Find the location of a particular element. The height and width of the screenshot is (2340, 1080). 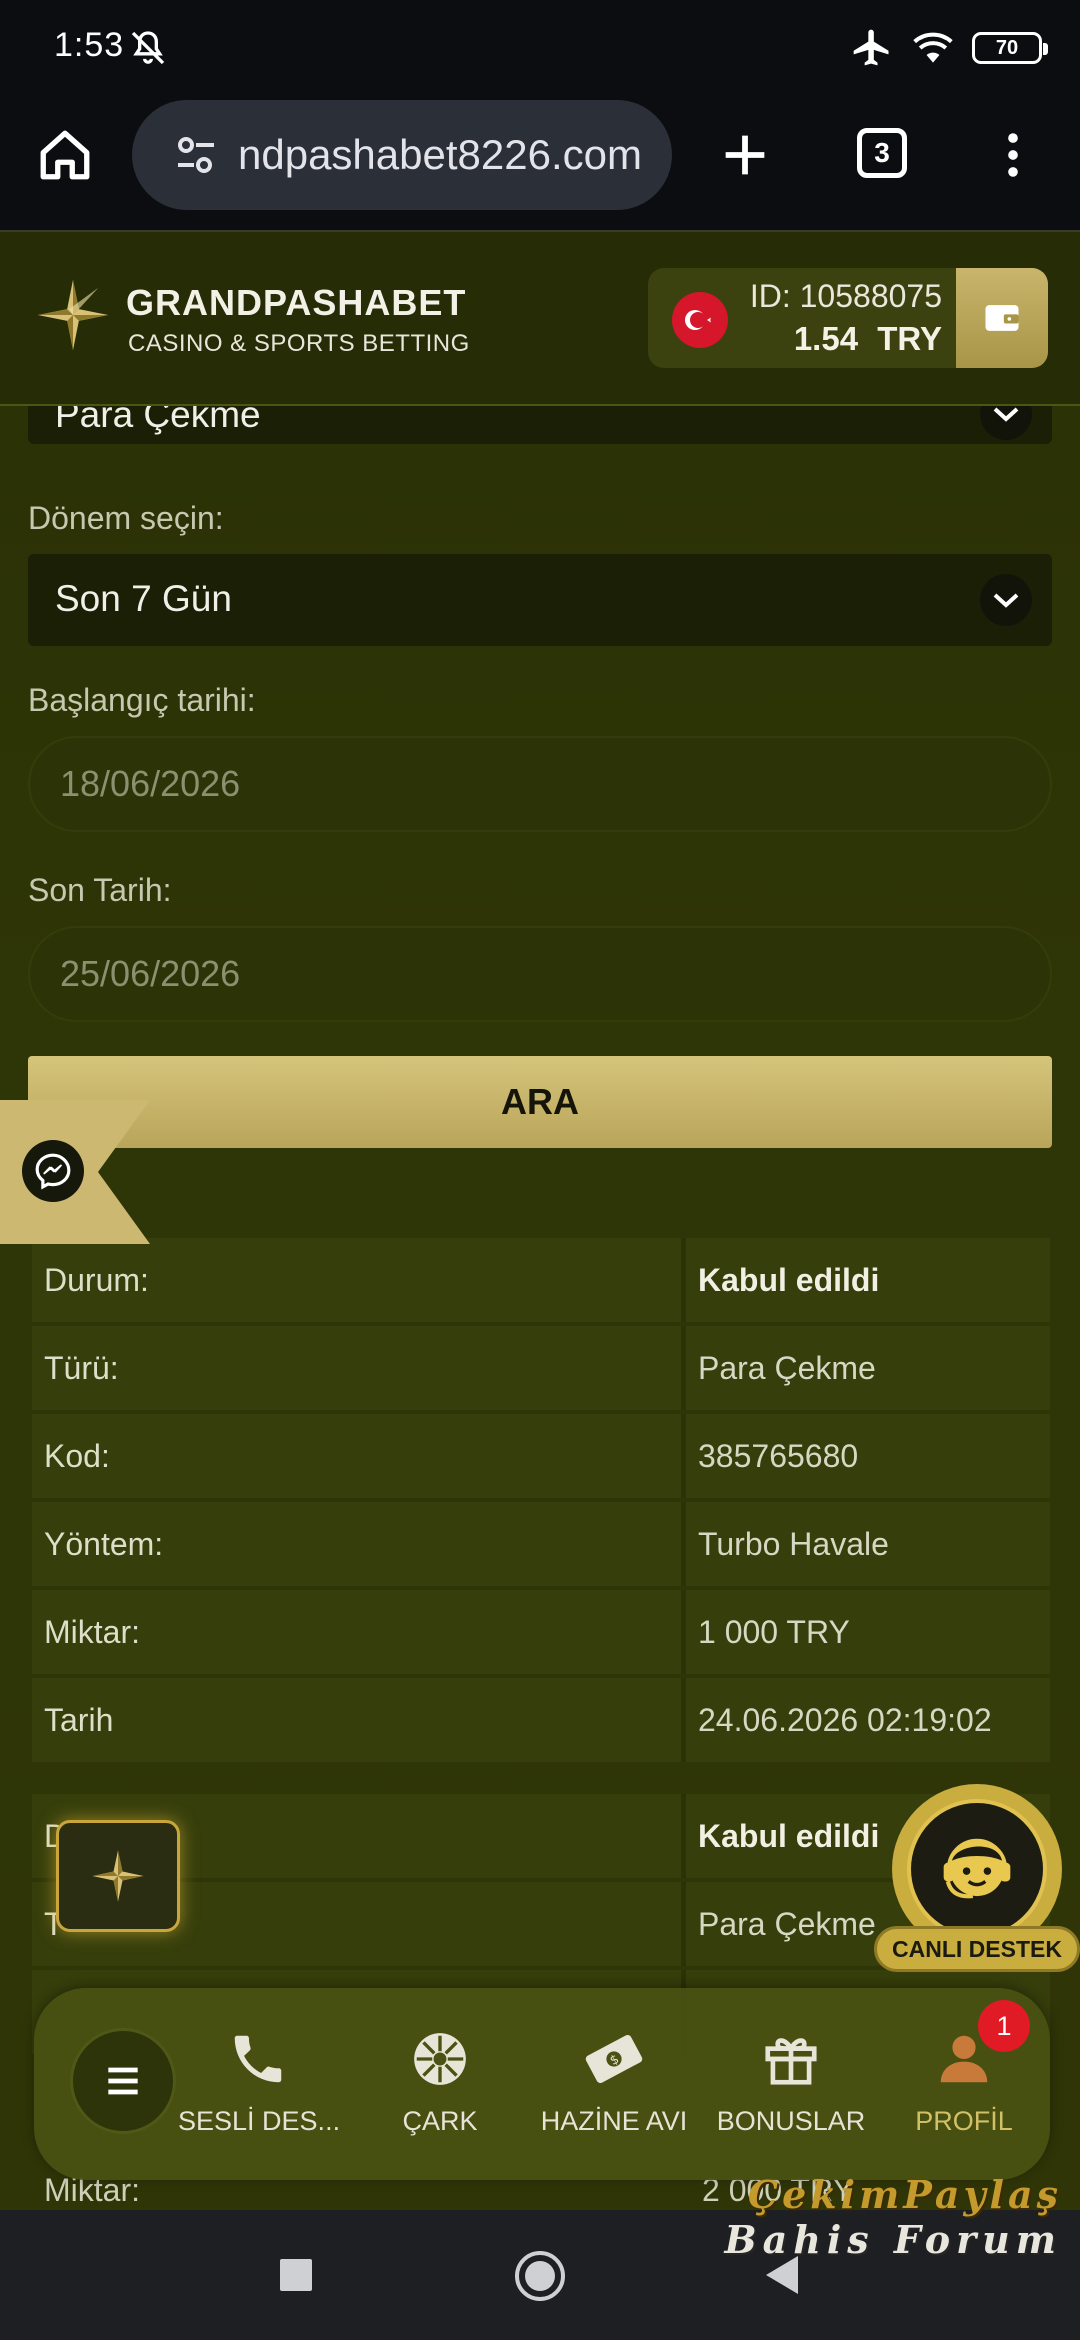

battery-indicator: 70 is located at coordinates (1010, 48).